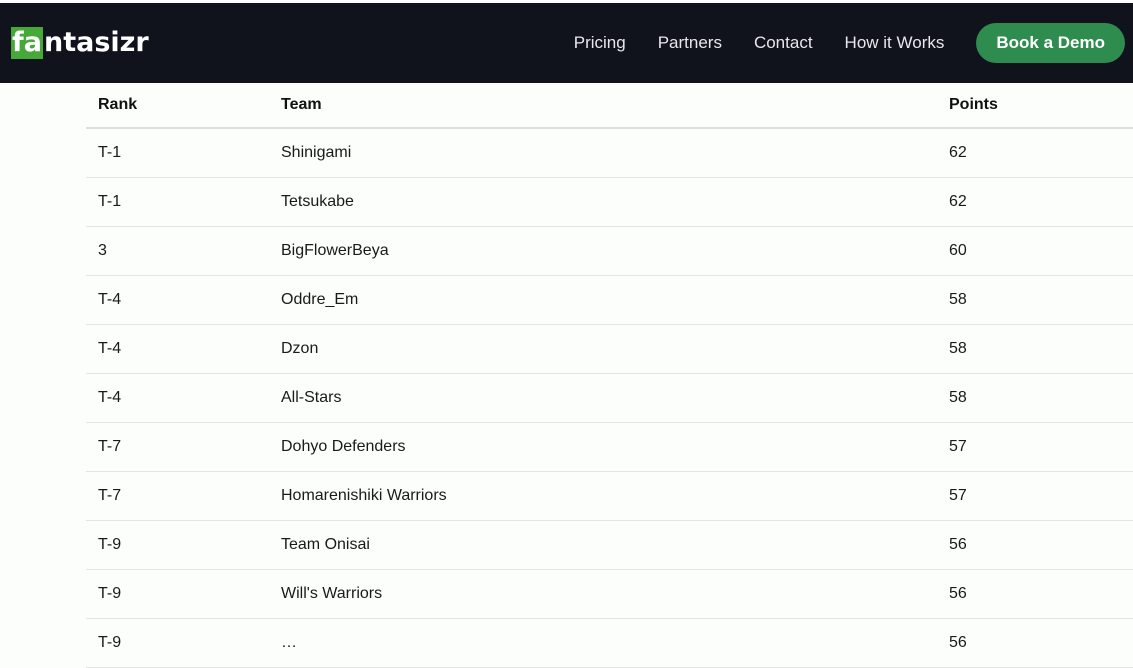 The width and height of the screenshot is (1133, 668). What do you see at coordinates (603, 300) in the screenshot?
I see `cell-team: Oddre_Em` at bounding box center [603, 300].